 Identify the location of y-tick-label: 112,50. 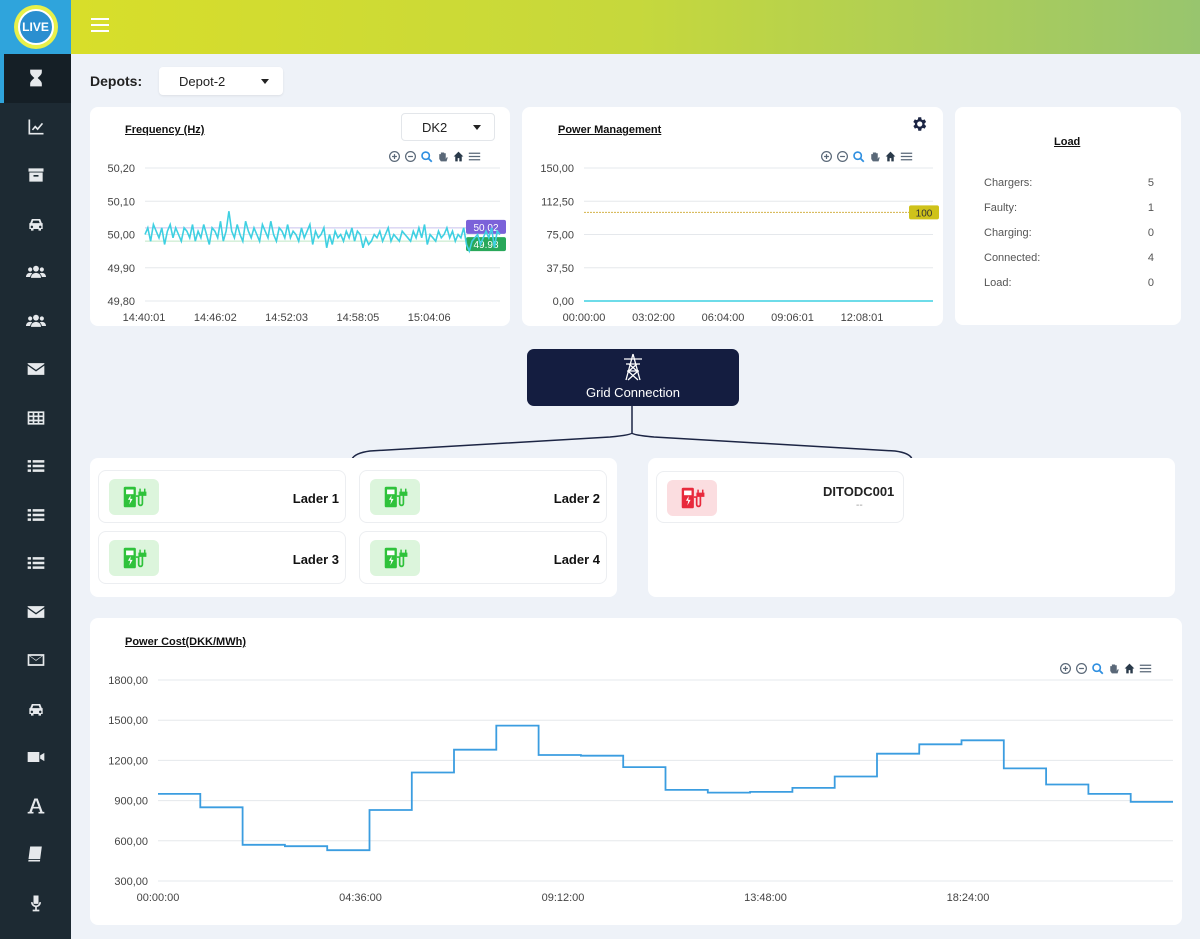
(557, 202).